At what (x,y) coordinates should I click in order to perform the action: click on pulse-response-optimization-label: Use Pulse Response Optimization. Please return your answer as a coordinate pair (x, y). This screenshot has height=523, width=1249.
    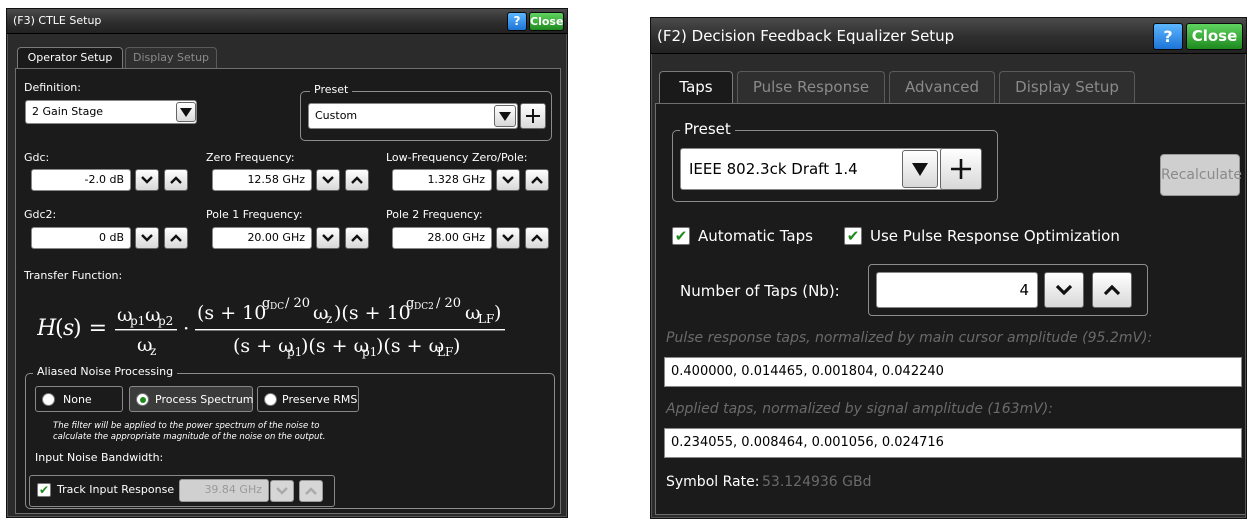
    Looking at the image, I should click on (995, 236).